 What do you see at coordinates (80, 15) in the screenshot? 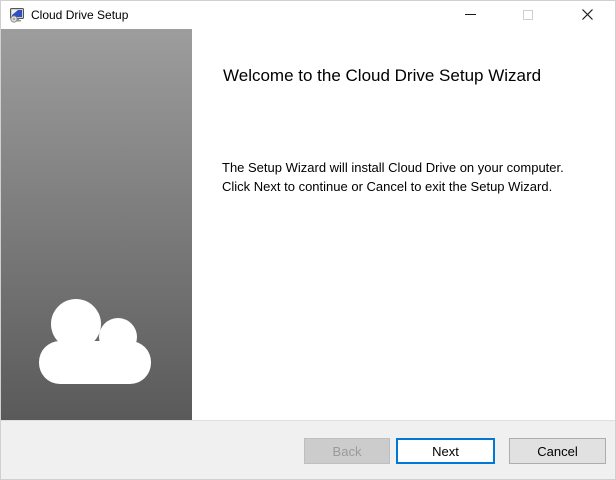
I see `window-title: Cloud Drive Setup` at bounding box center [80, 15].